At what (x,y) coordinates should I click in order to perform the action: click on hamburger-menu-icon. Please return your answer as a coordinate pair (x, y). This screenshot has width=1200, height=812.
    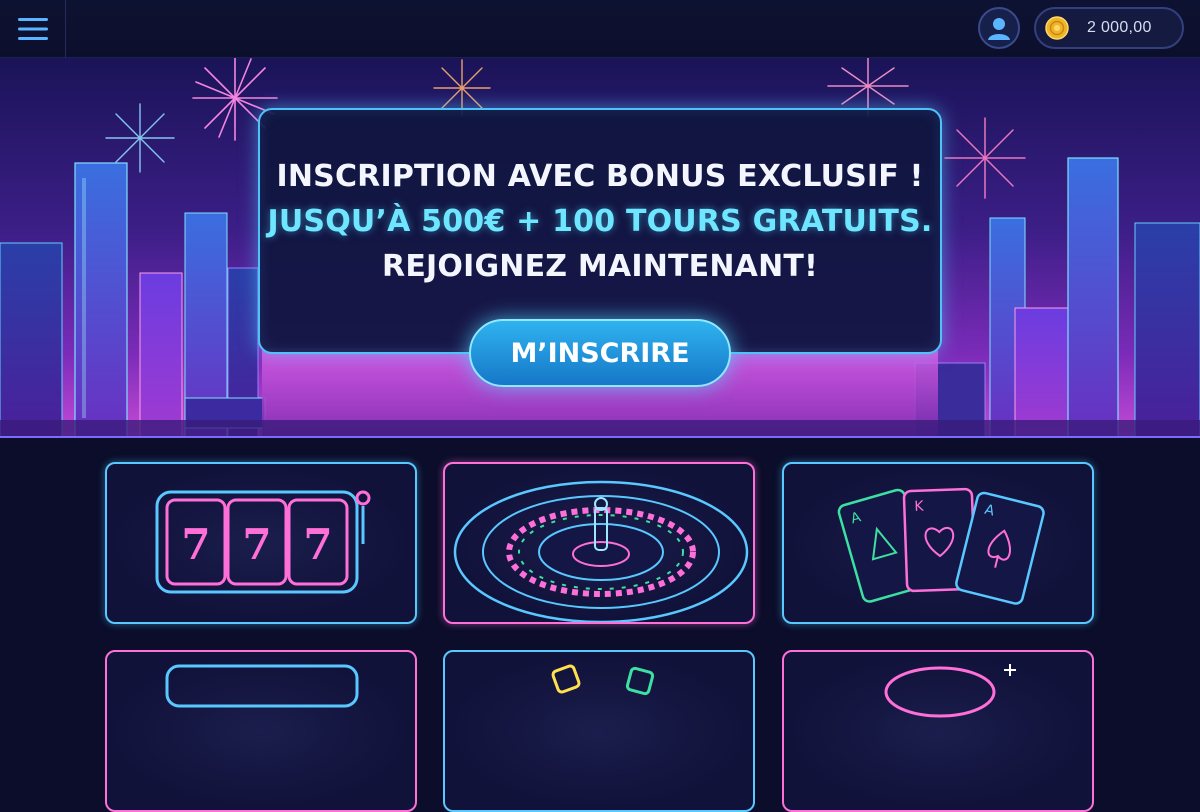
    Looking at the image, I should click on (32, 29).